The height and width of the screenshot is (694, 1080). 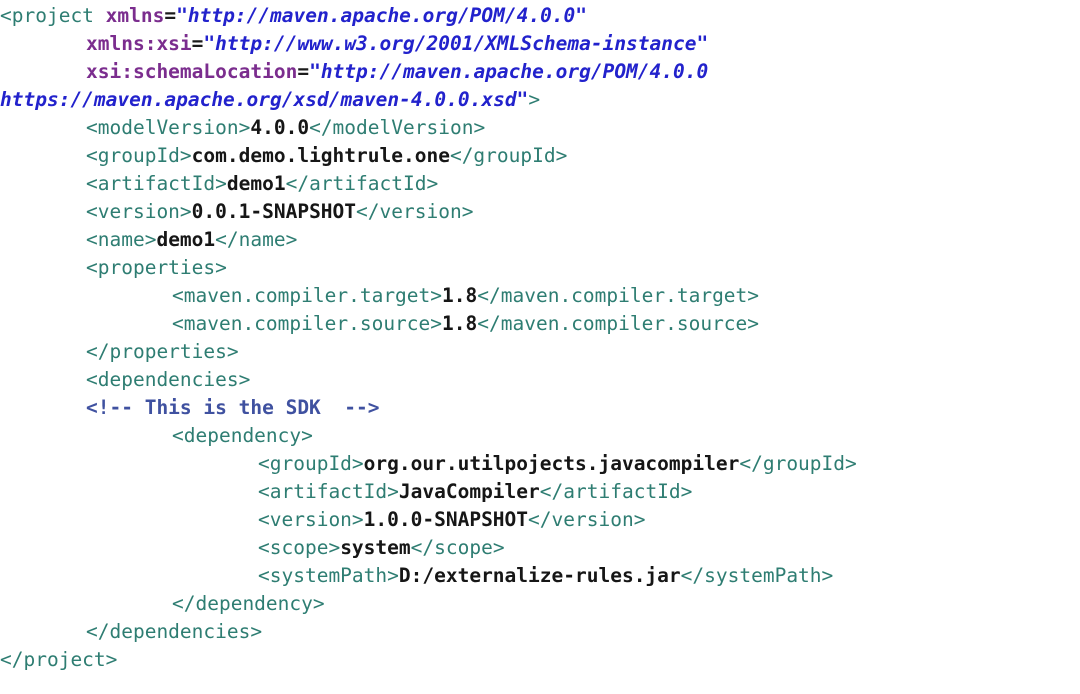 What do you see at coordinates (168, 127) in the screenshot?
I see `token-tag: <modelVersion>` at bounding box center [168, 127].